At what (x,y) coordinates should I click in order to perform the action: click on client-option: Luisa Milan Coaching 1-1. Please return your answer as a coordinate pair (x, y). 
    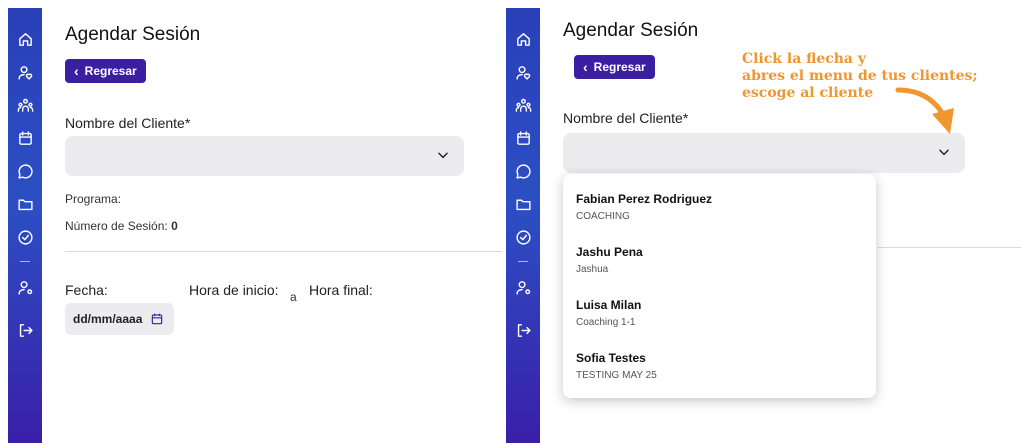
    Looking at the image, I should click on (608, 313).